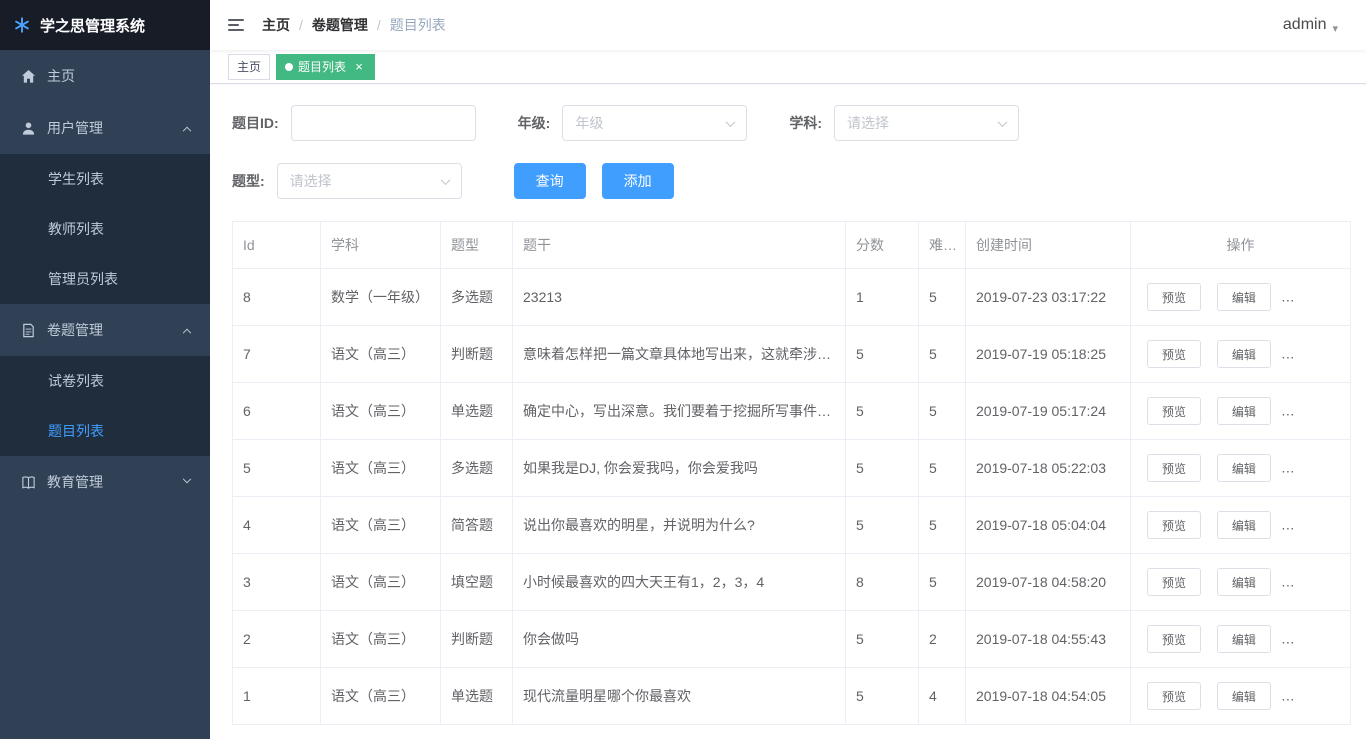  I want to click on filter-grade: 年级, so click(633, 123).